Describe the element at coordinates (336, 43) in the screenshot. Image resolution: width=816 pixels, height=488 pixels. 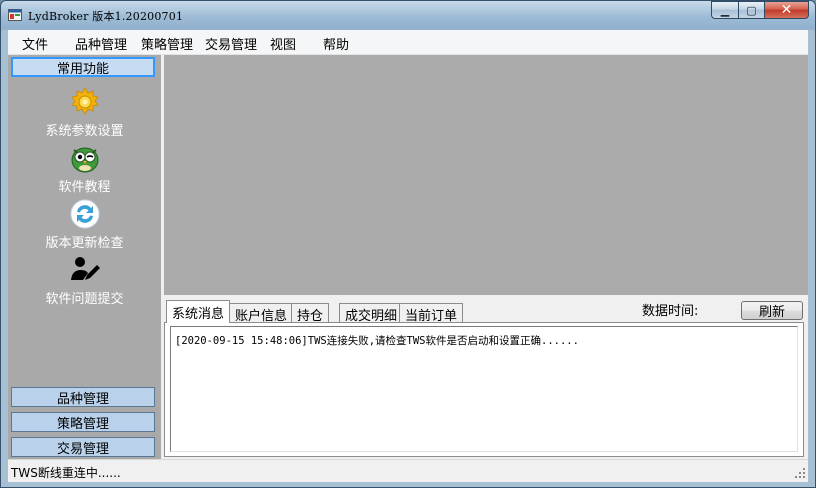
I see `menu-help: 帮助` at that location.